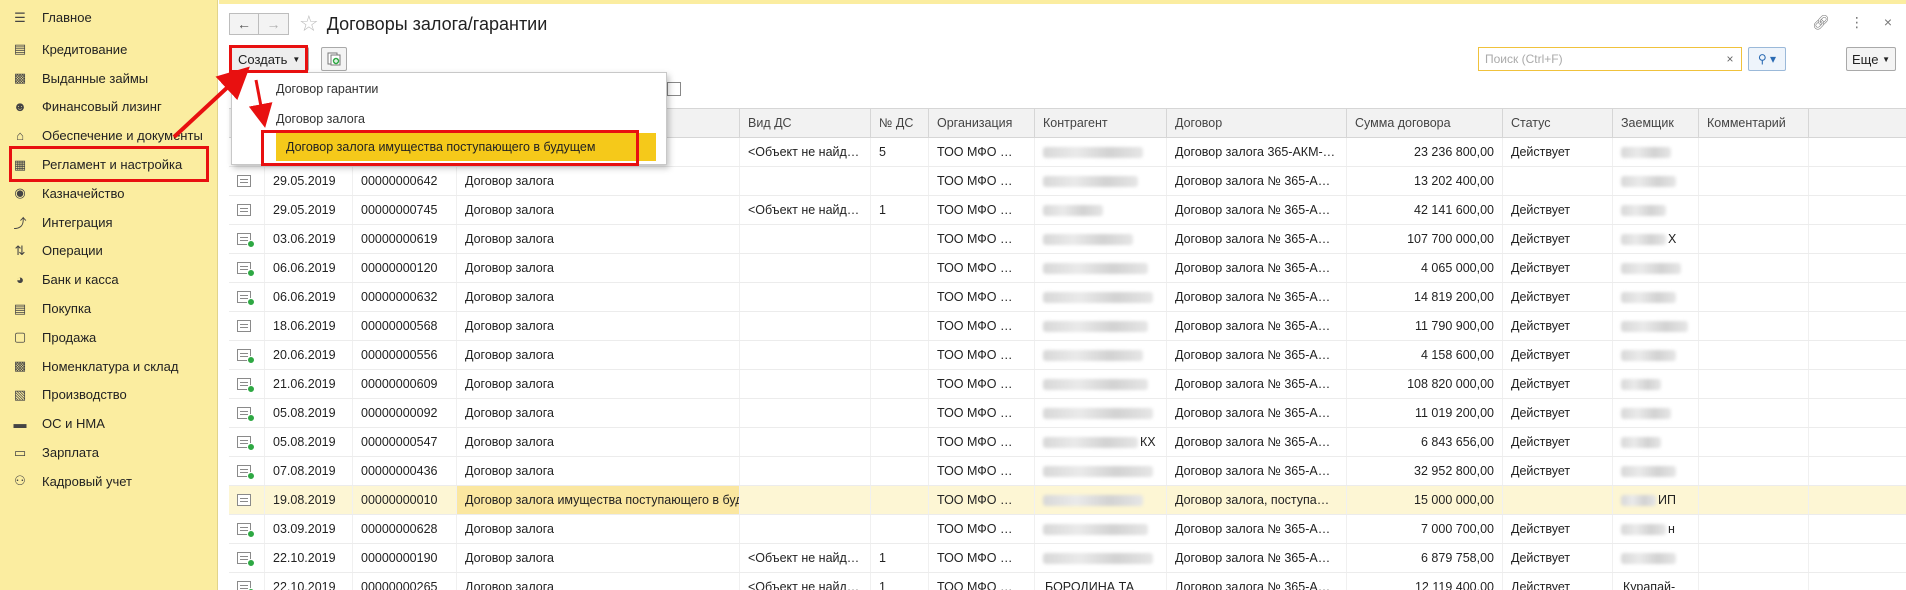 This screenshot has width=1906, height=590. I want to click on sidebar-item-6: ◉ Казначейство, so click(108, 193).